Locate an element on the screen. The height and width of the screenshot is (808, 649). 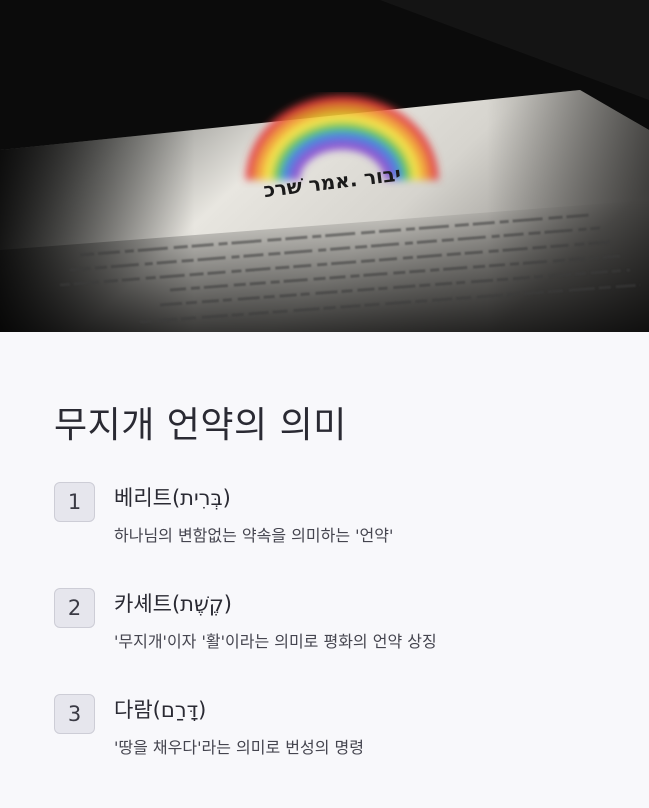
list-item: 1 베리트(בְּרִית) 하나님의 변함없는 약속을 의미하는 '언약' is located at coordinates (334, 522).